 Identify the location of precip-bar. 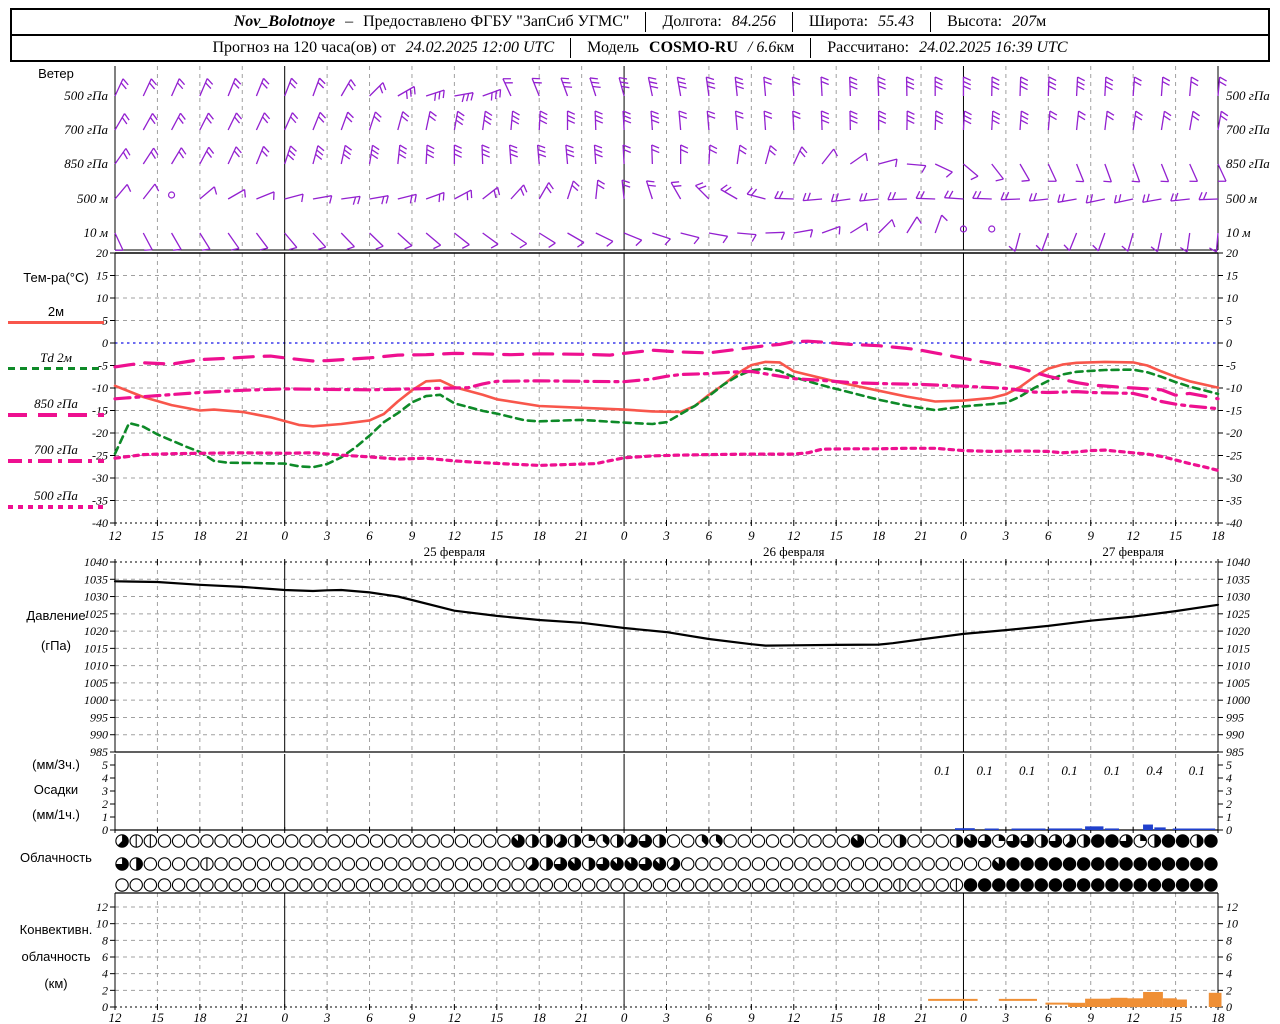
(964, 829).